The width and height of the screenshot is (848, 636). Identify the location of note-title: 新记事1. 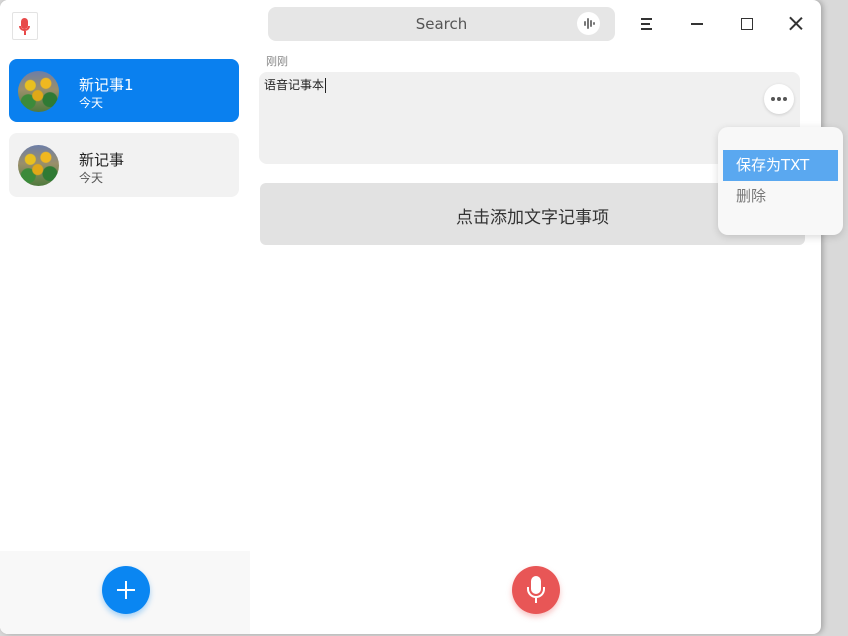
(106, 85).